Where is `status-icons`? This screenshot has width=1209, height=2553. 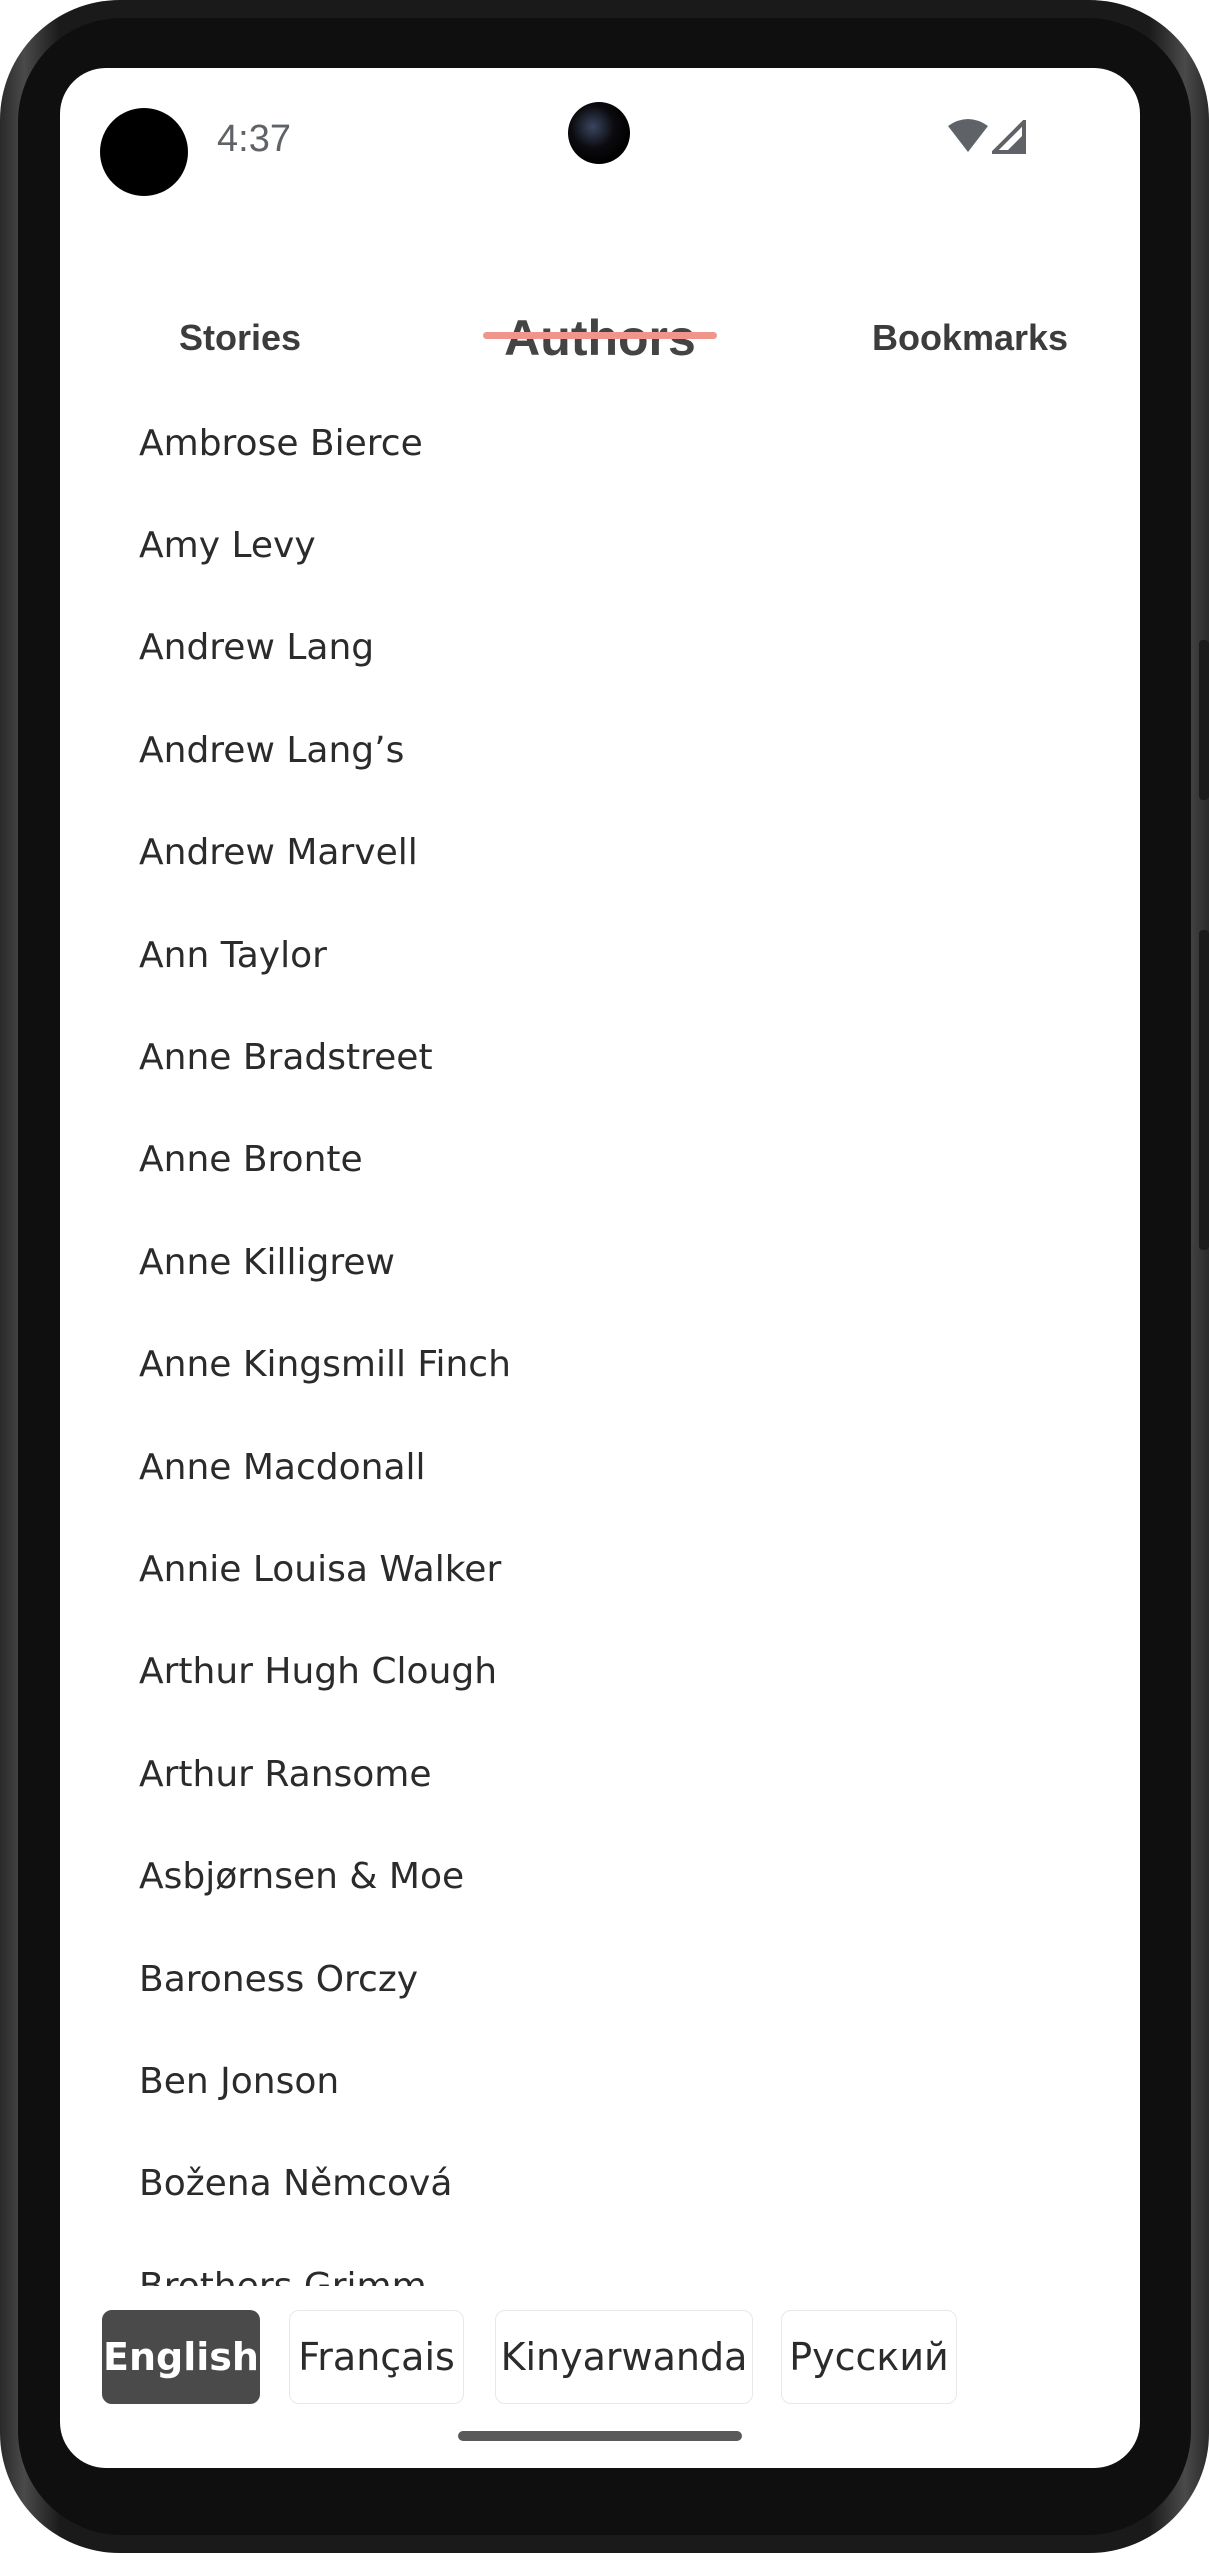 status-icons is located at coordinates (988, 138).